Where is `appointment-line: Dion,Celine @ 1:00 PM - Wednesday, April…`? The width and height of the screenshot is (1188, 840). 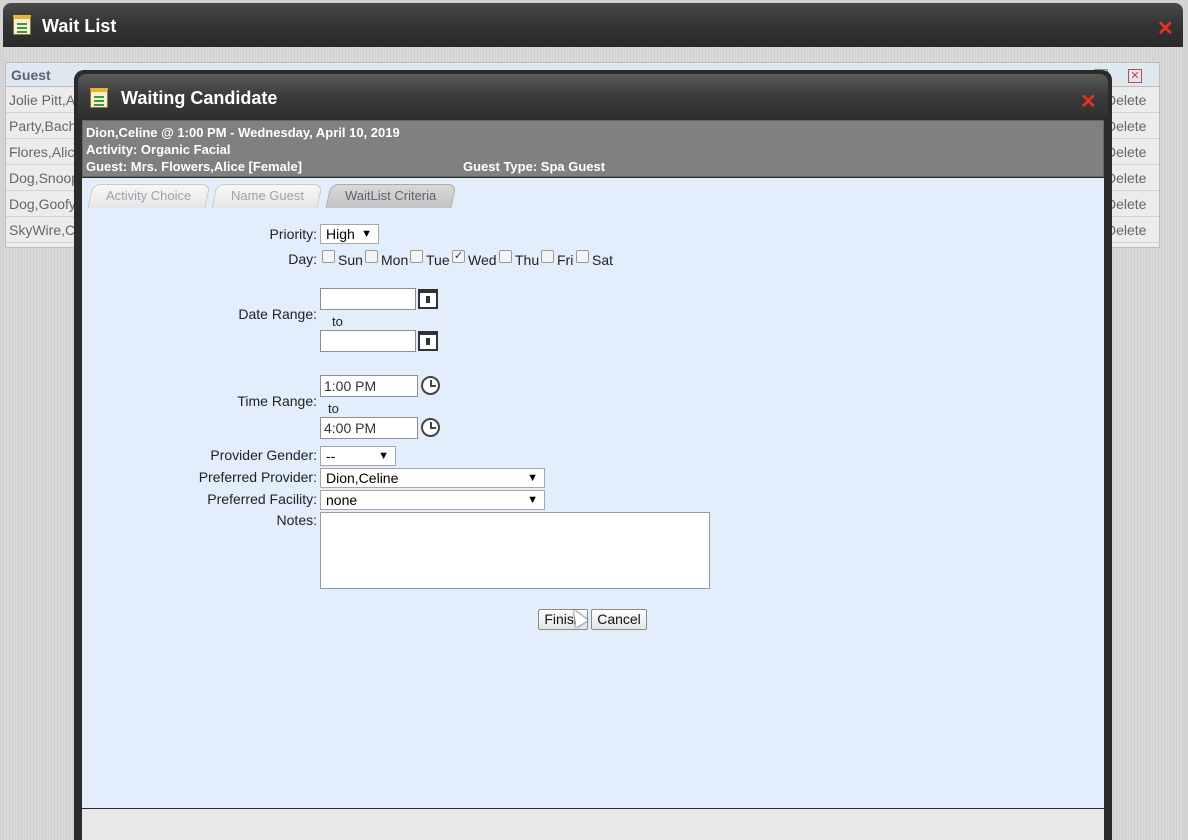 appointment-line: Dion,Celine @ 1:00 PM - Wednesday, April… is located at coordinates (243, 132).